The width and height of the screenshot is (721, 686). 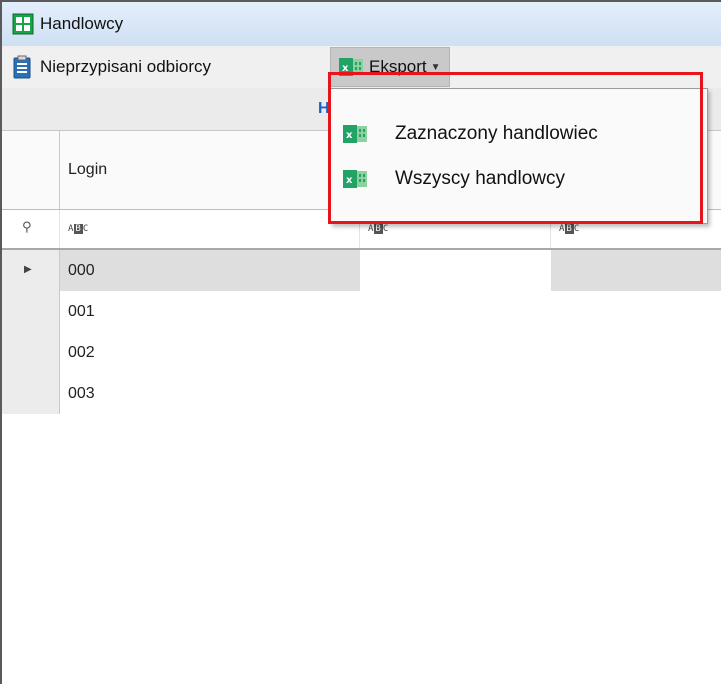 I want to click on table-row: 002, so click(x=182, y=352).